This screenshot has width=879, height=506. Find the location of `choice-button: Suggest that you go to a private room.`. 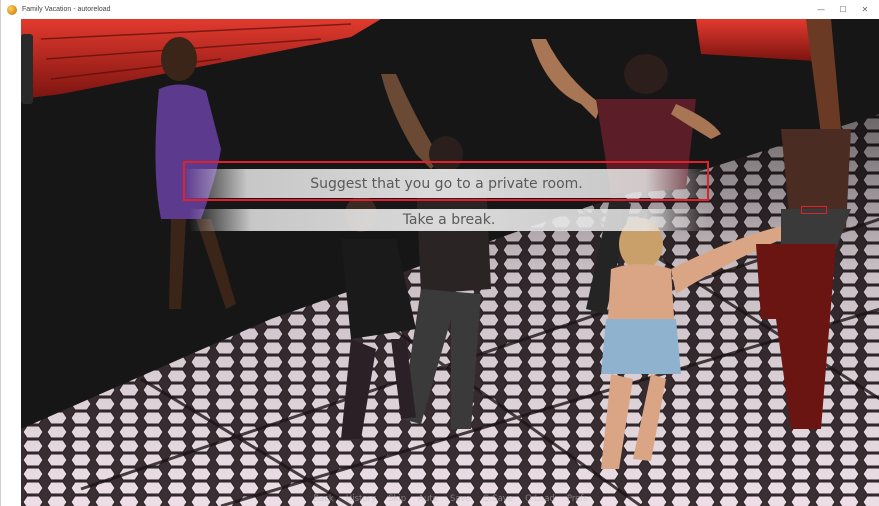

choice-button: Suggest that you go to a private room. is located at coordinates (446, 183).